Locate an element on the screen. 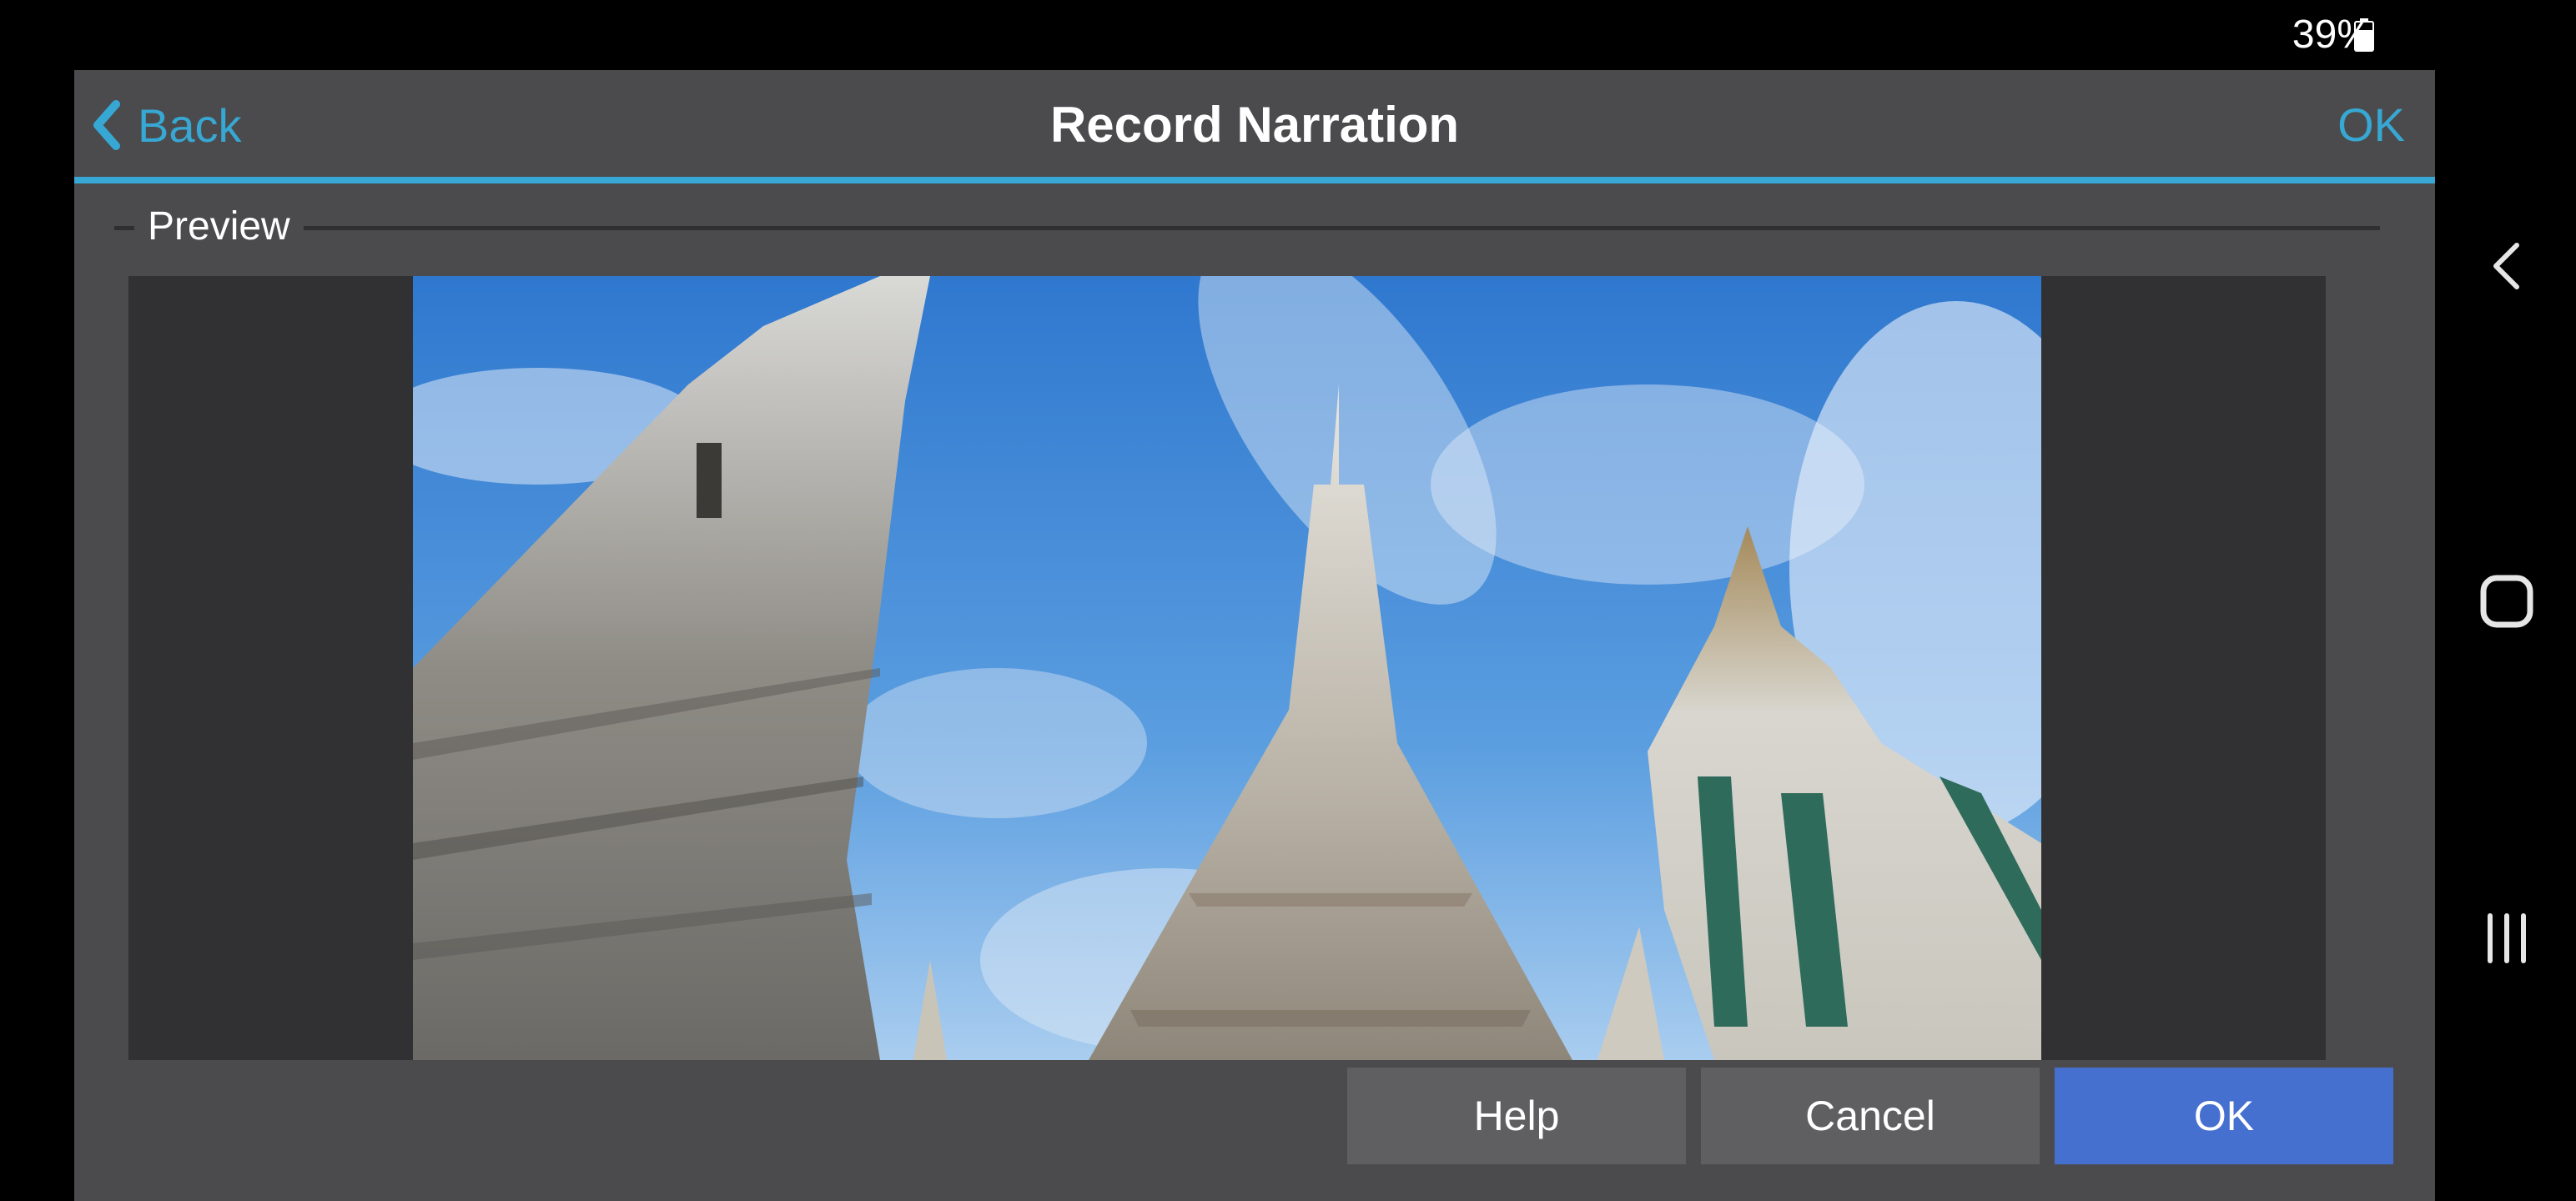 This screenshot has height=1201, width=2576. battery-icon is located at coordinates (2364, 35).